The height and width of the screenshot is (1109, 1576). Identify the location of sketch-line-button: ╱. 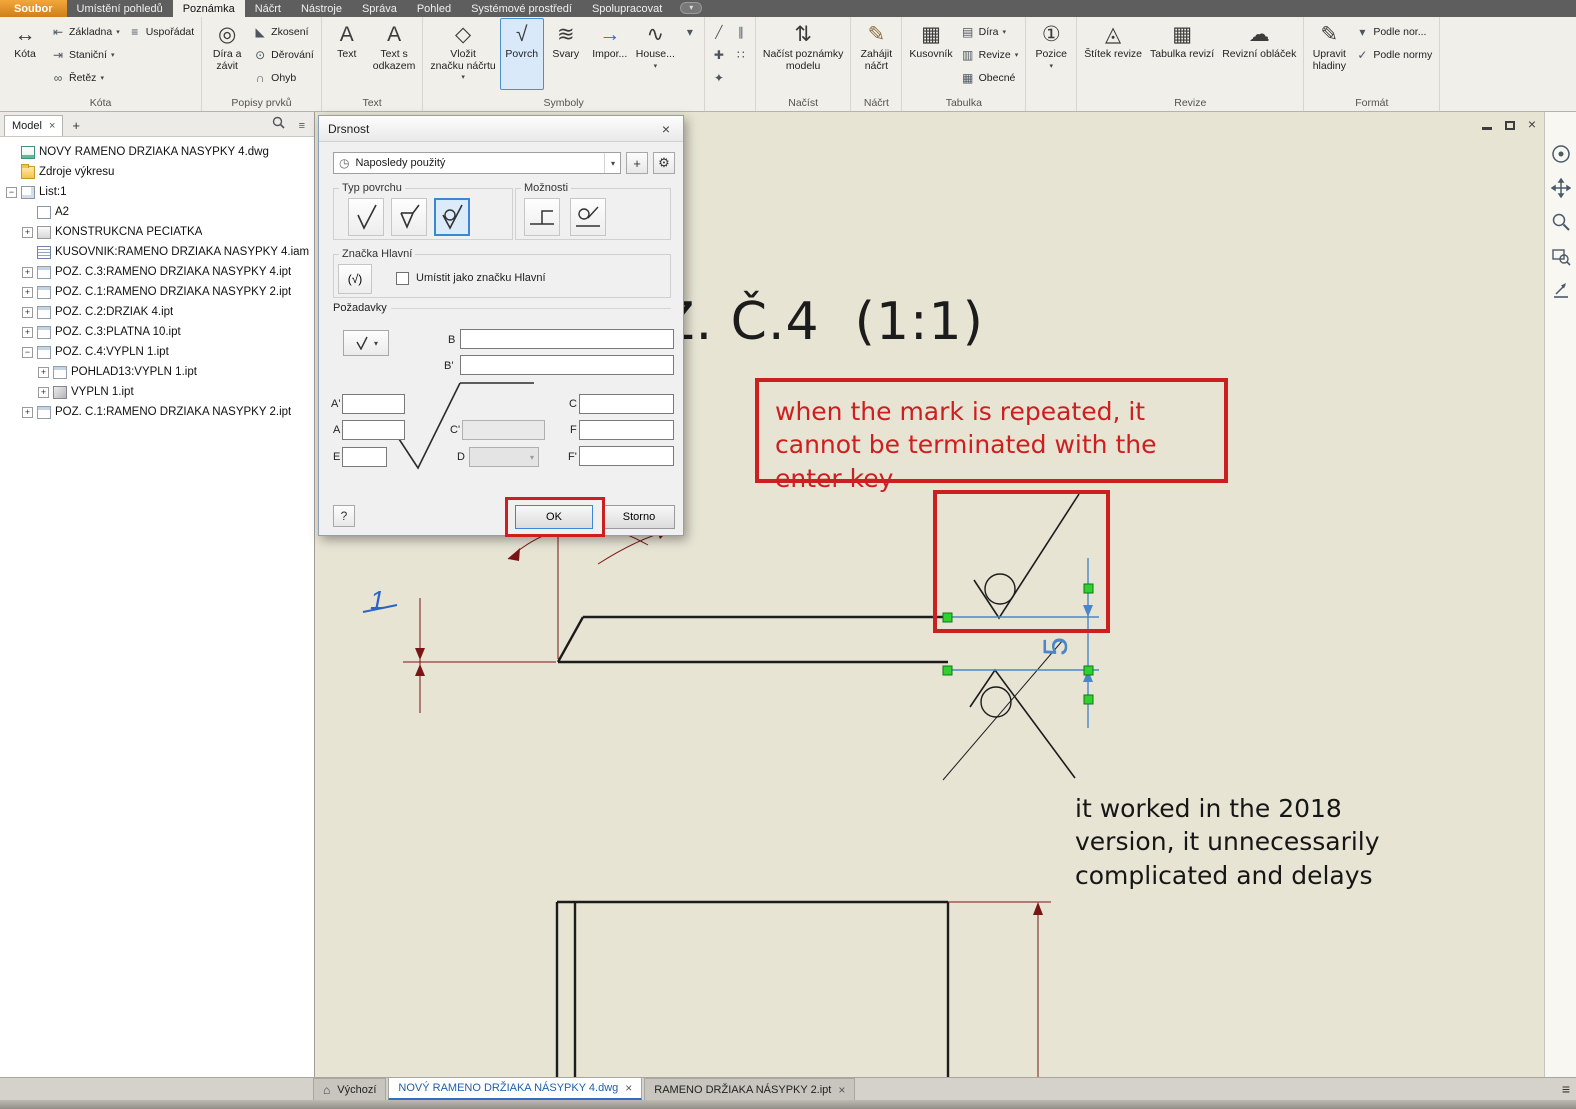
(719, 32).